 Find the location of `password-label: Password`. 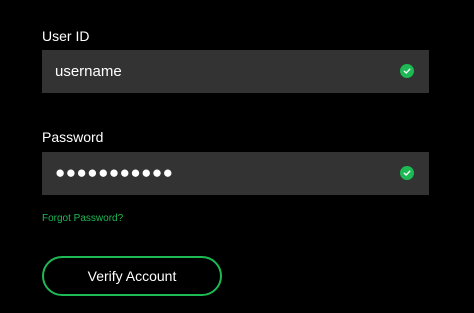

password-label: Password is located at coordinates (73, 137).